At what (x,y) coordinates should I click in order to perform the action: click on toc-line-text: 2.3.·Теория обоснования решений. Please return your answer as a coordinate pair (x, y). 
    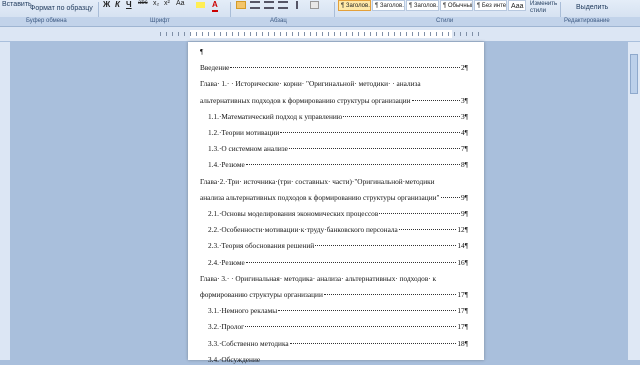
    Looking at the image, I should click on (261, 246).